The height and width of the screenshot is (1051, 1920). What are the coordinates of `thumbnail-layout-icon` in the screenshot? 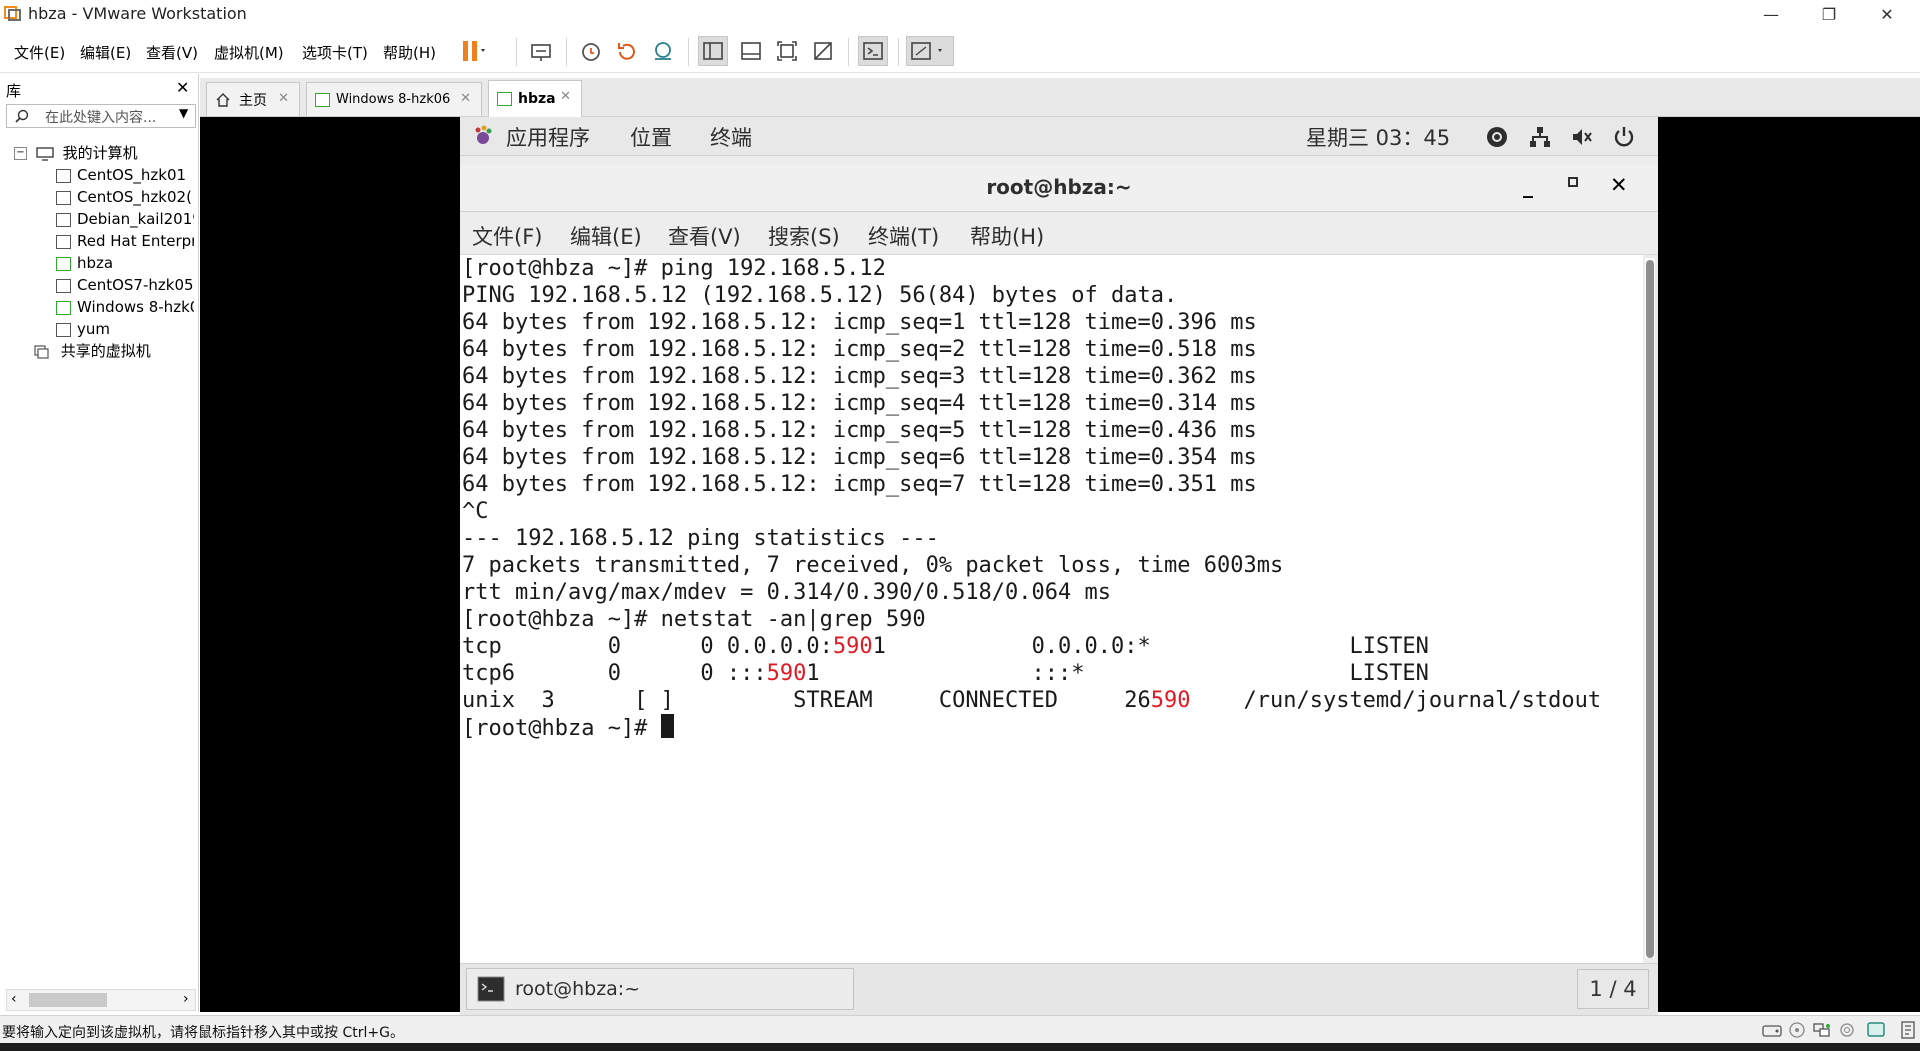 It's located at (751, 51).